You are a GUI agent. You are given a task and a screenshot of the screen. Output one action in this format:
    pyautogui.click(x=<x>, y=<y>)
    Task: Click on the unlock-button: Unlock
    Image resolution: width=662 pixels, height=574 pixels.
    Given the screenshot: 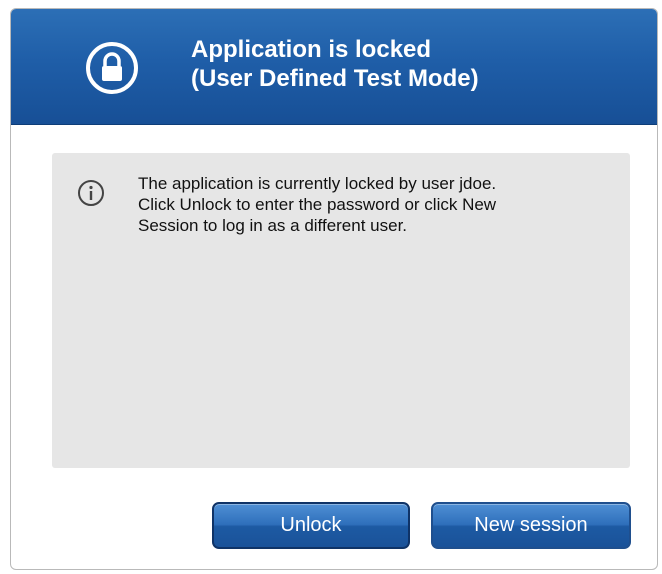 What is the action you would take?
    pyautogui.click(x=311, y=525)
    